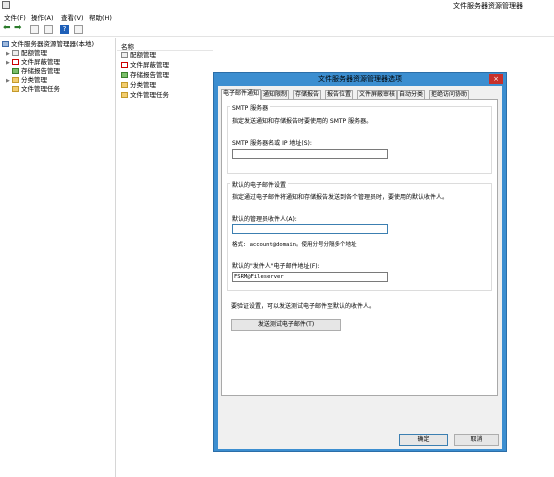 The image size is (554, 477). Describe the element at coordinates (26, 80) in the screenshot. I see `tree-item-classification: ▶ 分类管理` at that location.